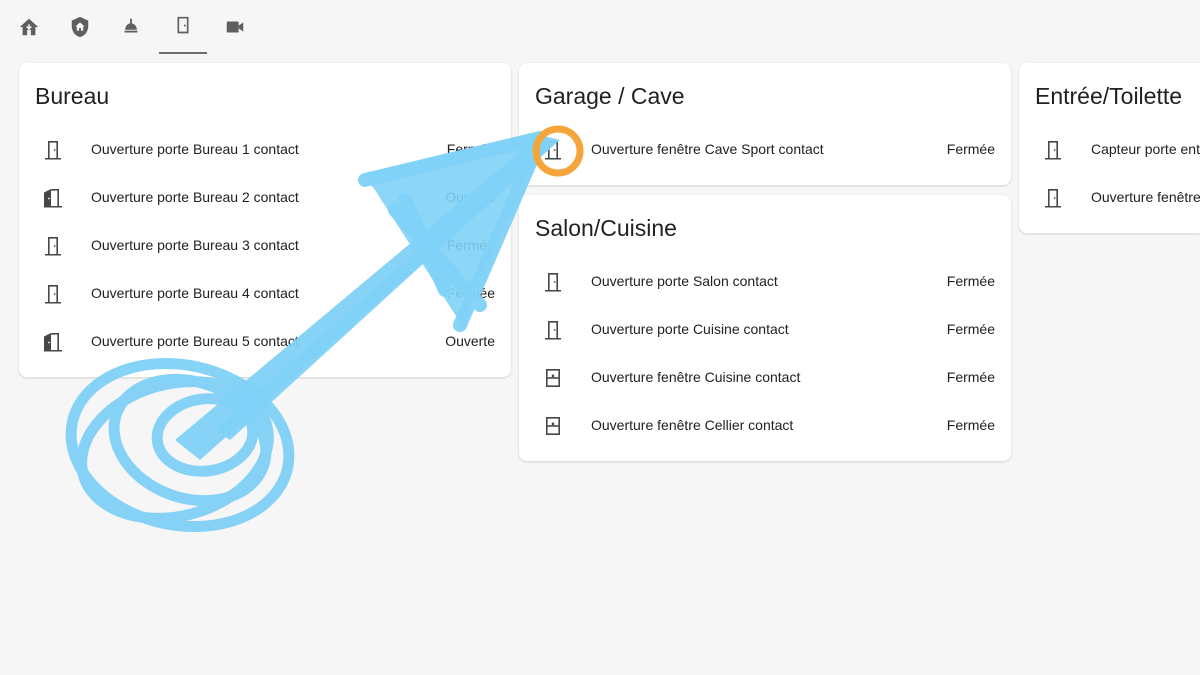 The image size is (1200, 675). I want to click on door-icon, so click(183, 25).